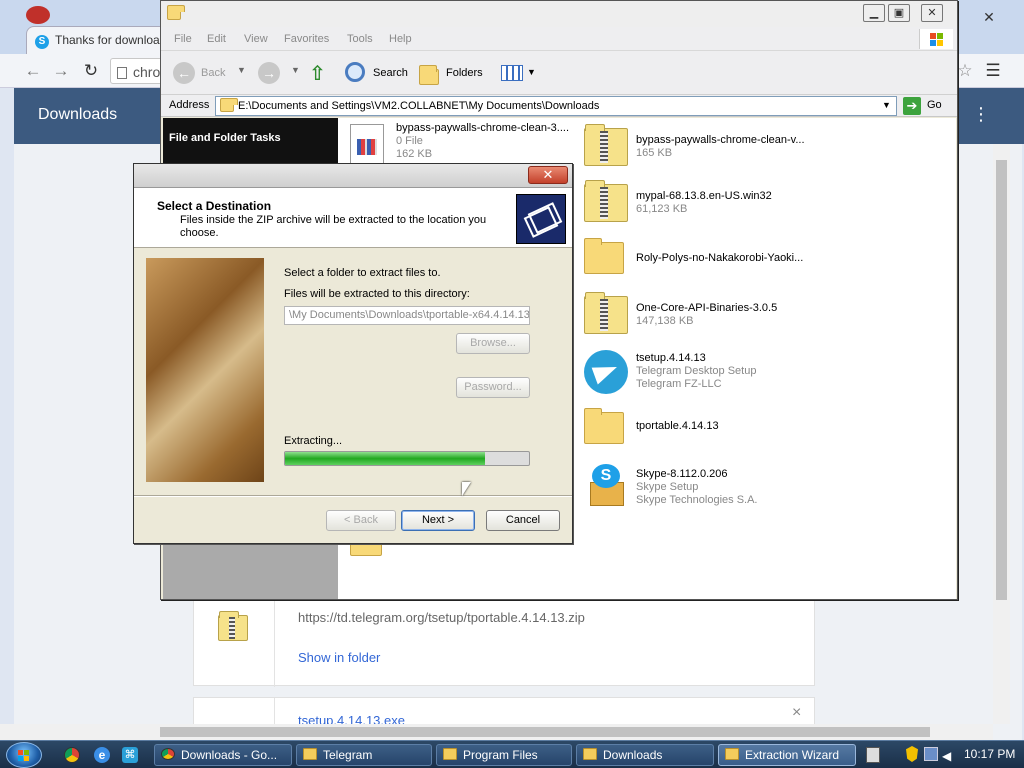  I want to click on search-icon, so click(355, 72).